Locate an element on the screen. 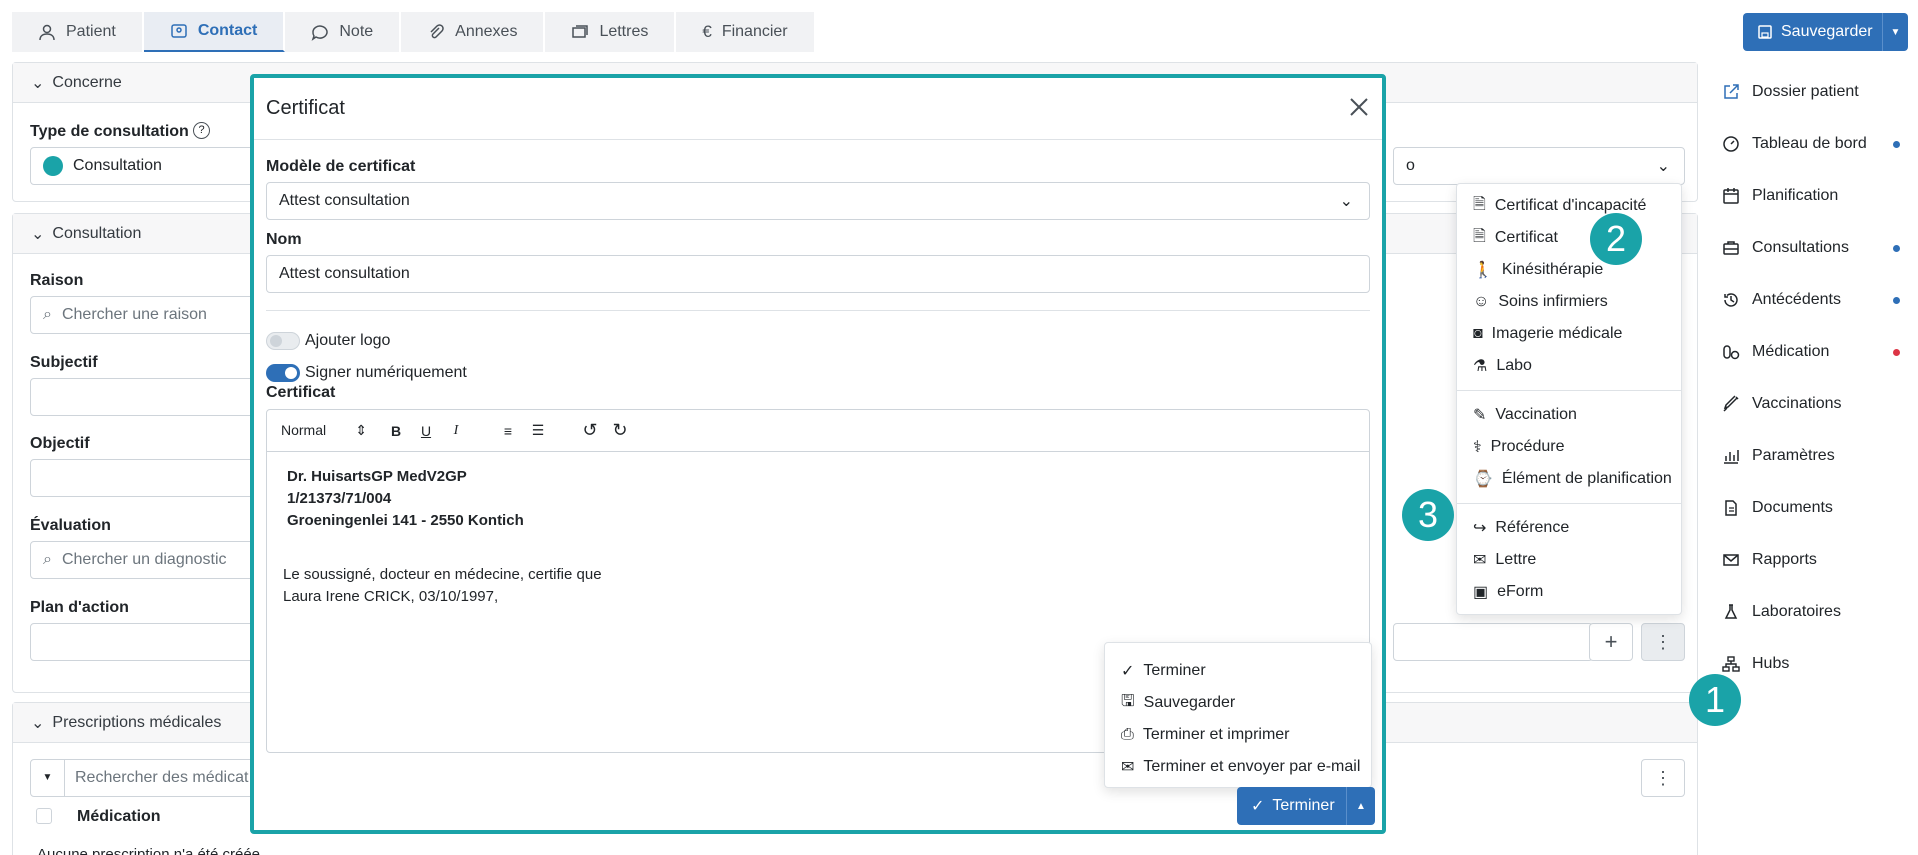  type-select: Consultation is located at coordinates (150, 166).